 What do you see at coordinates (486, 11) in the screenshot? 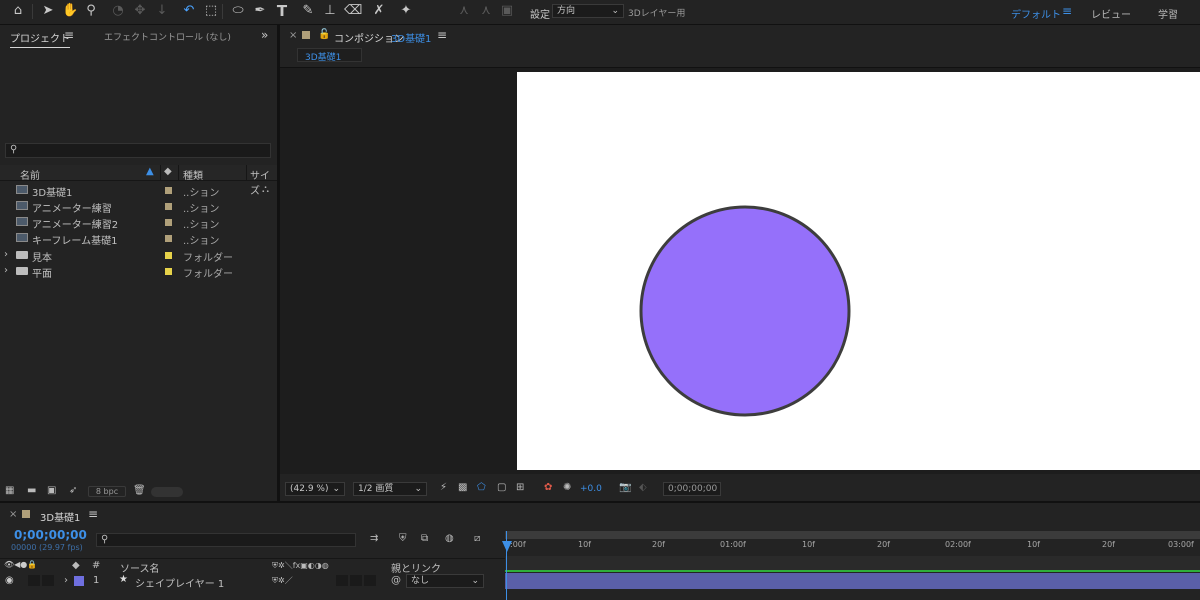
I see `axis-world-icon: ⋏` at bounding box center [486, 11].